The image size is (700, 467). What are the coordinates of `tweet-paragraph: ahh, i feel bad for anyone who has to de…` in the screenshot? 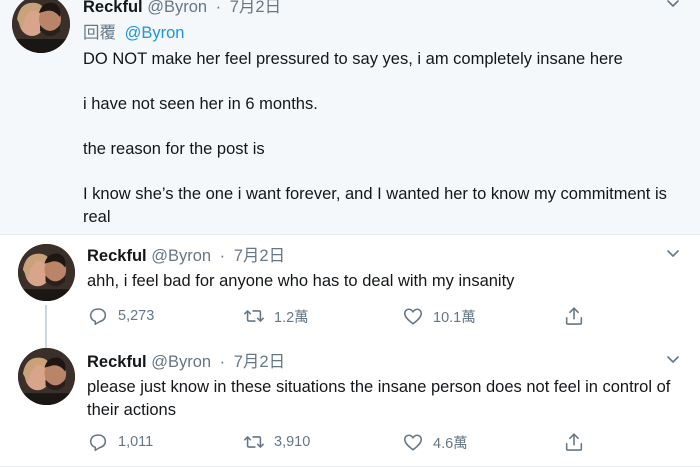 It's located at (301, 281).